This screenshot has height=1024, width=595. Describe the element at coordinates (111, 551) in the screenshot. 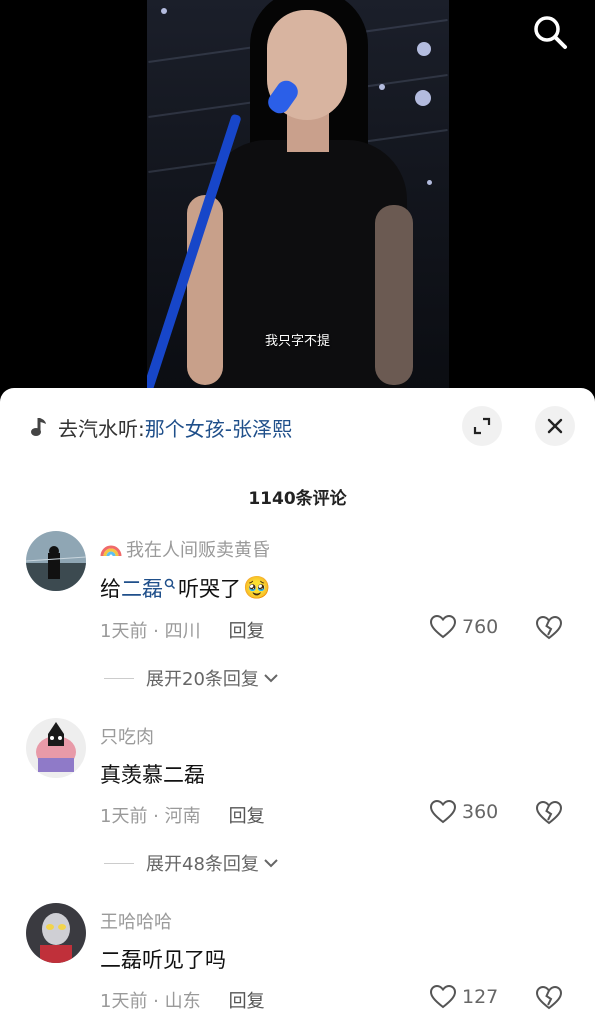

I see `rainbow-icon` at that location.